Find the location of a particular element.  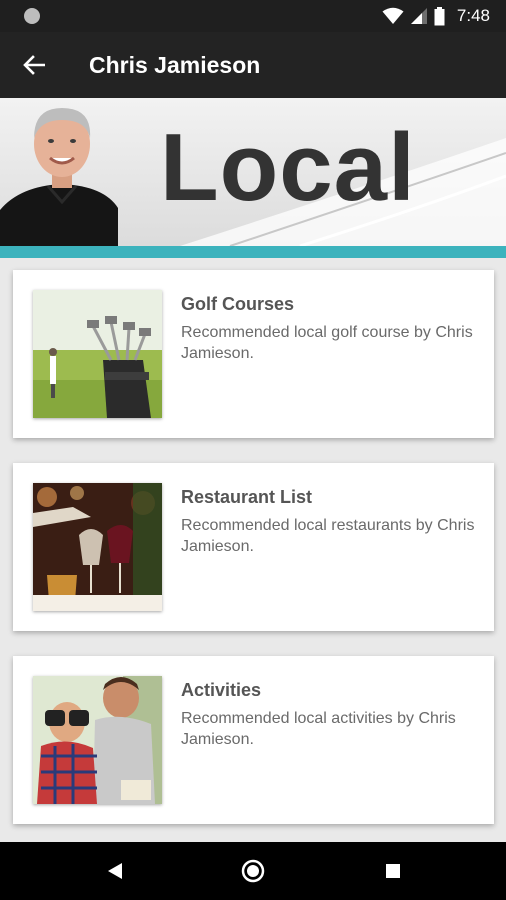

recents-square-icon is located at coordinates (393, 871).